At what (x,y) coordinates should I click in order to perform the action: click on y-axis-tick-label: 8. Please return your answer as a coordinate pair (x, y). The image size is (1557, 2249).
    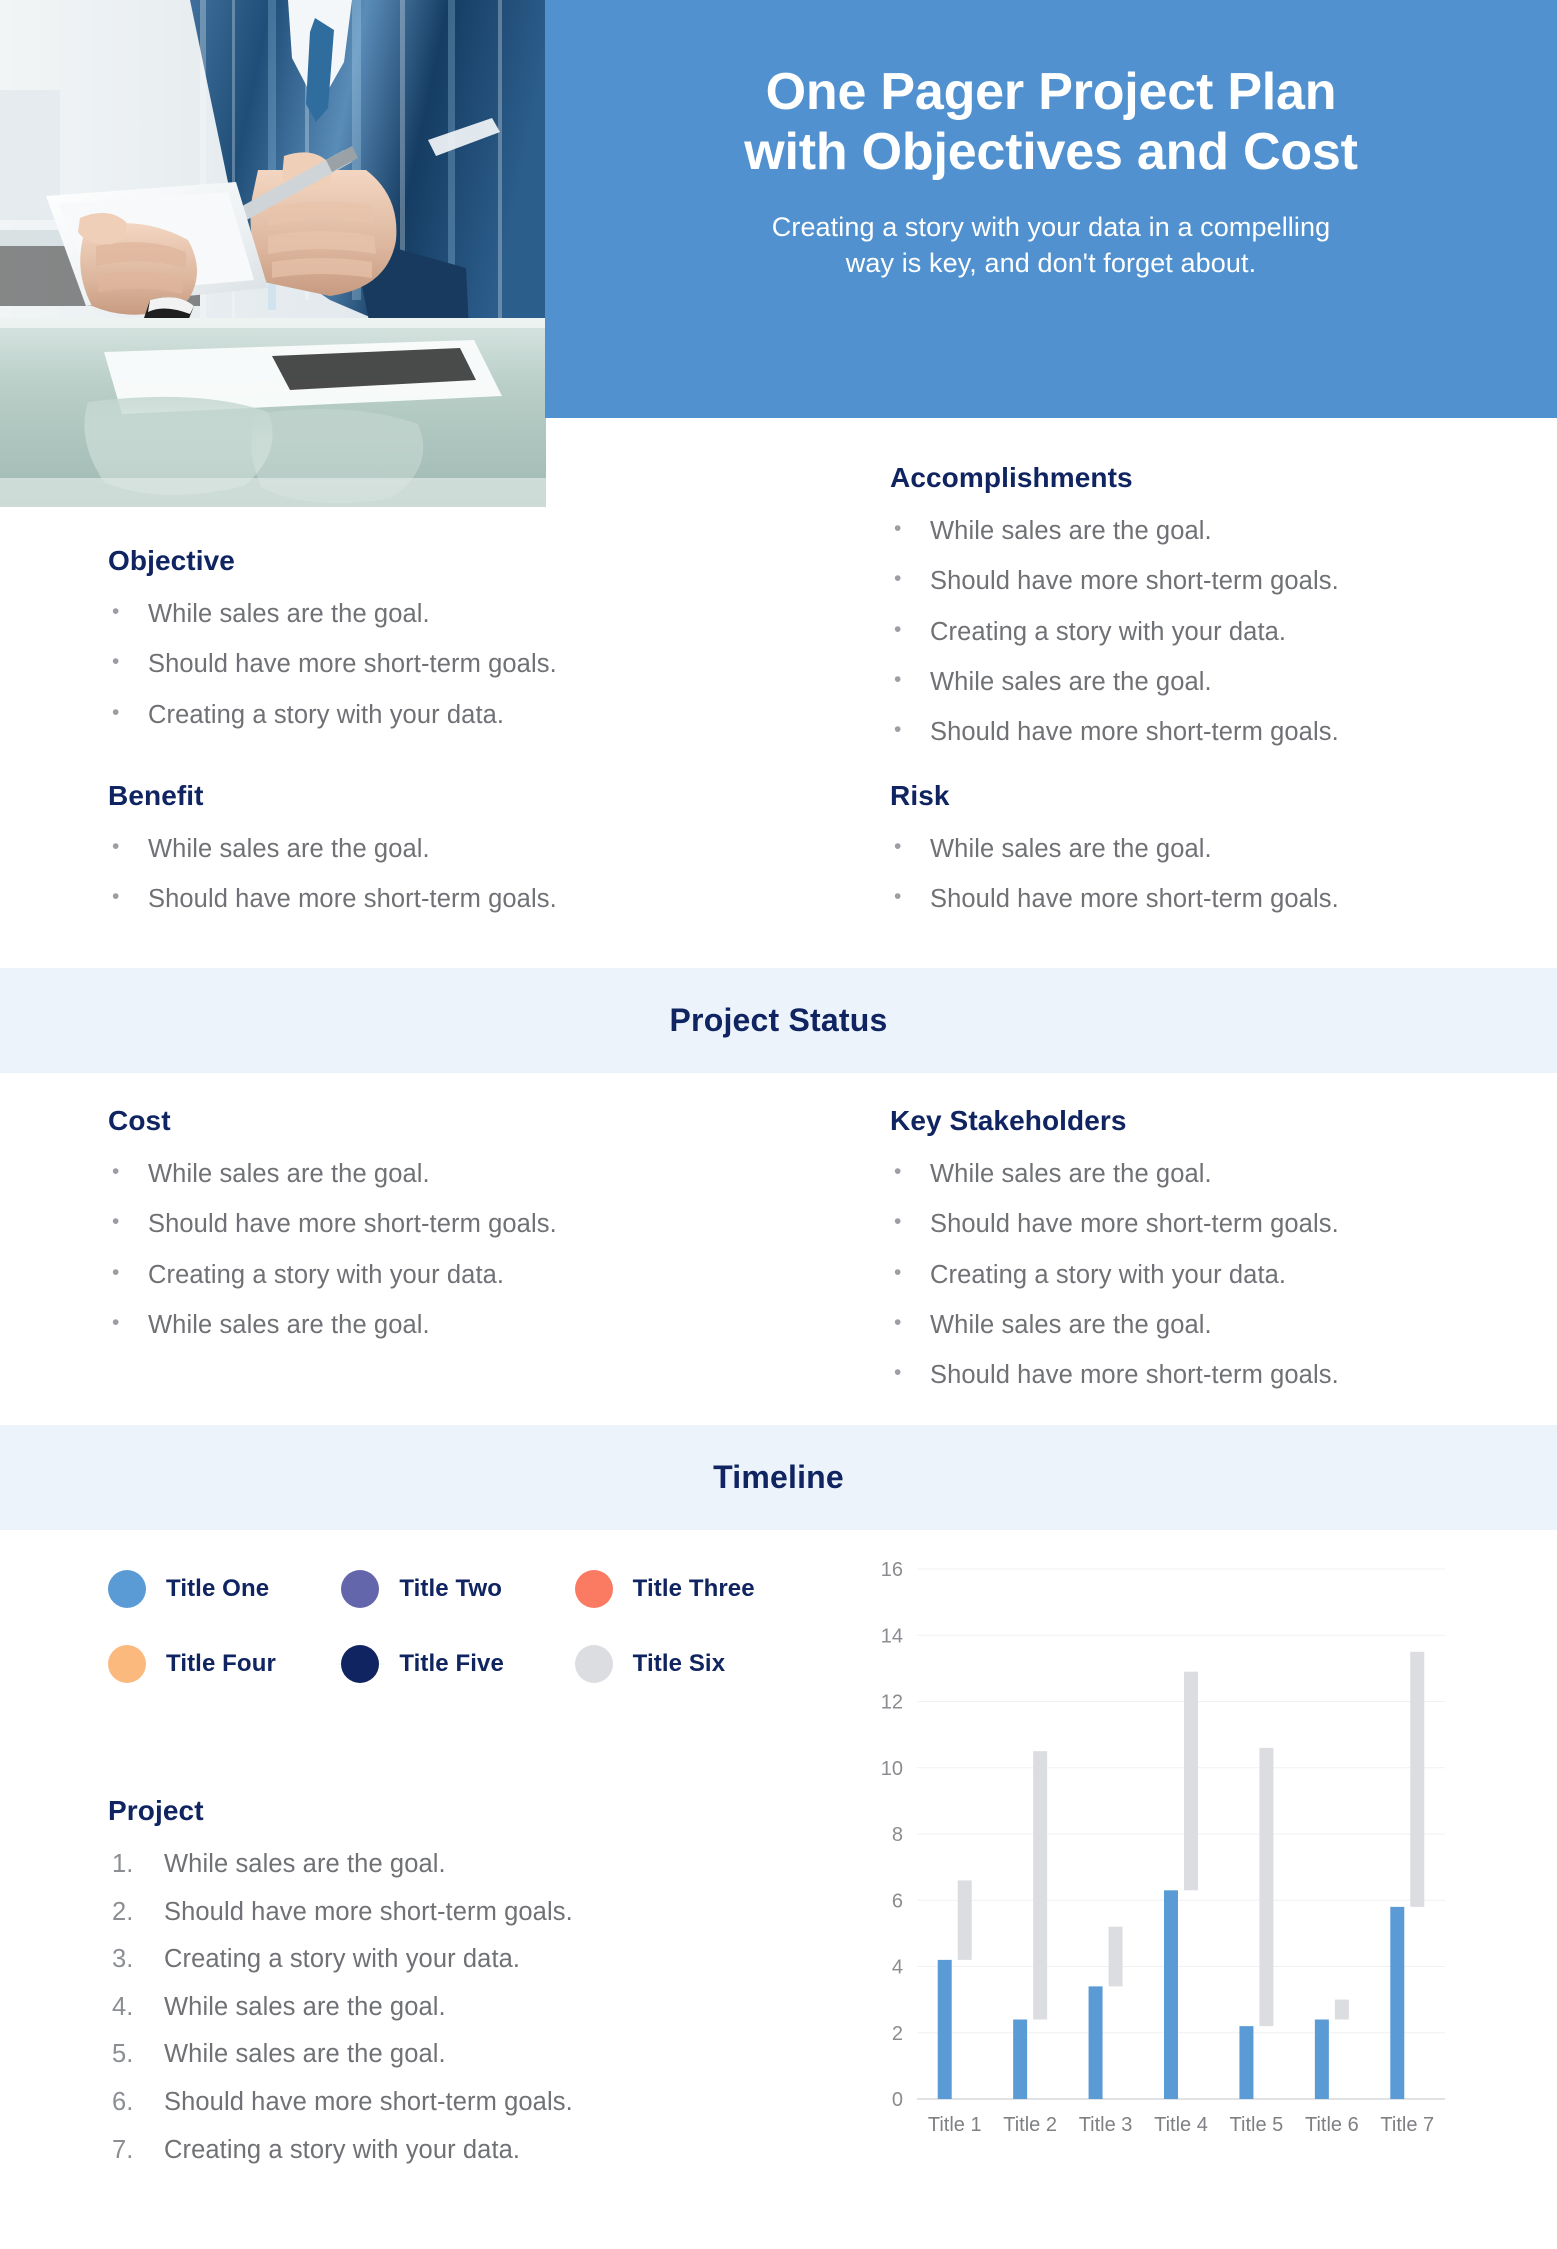
    Looking at the image, I should click on (897, 1835).